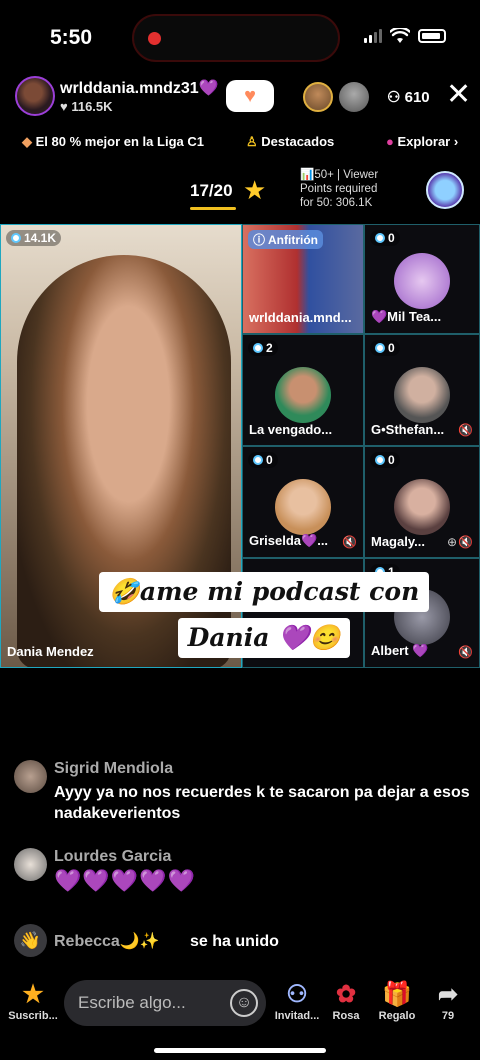 The image size is (480, 1060). Describe the element at coordinates (154, 38) in the screenshot. I see `recording-indicator-icon` at that location.